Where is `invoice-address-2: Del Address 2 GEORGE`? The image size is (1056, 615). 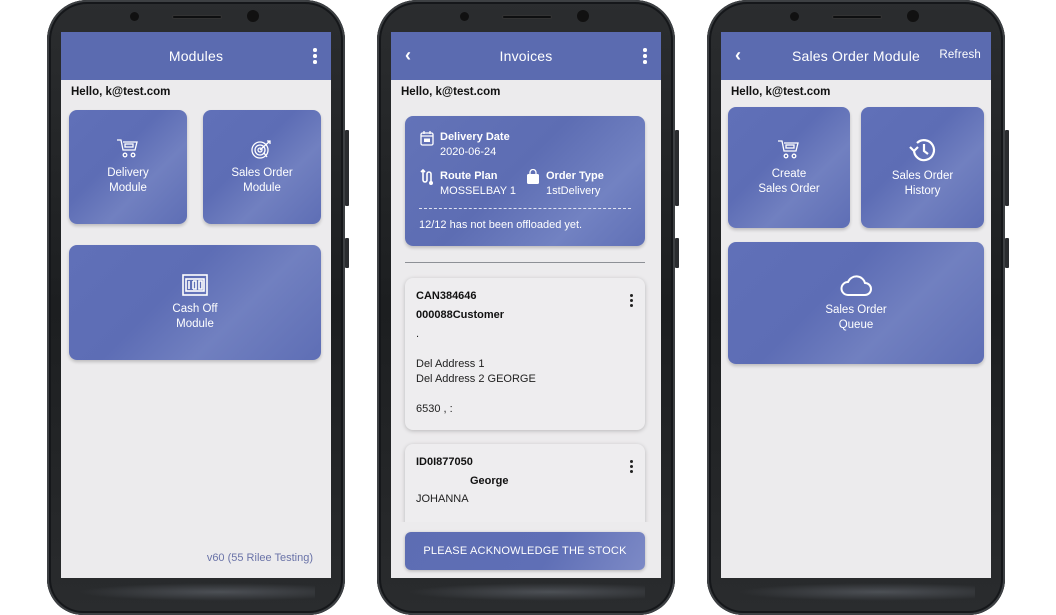 invoice-address-2: Del Address 2 GEORGE is located at coordinates (476, 379).